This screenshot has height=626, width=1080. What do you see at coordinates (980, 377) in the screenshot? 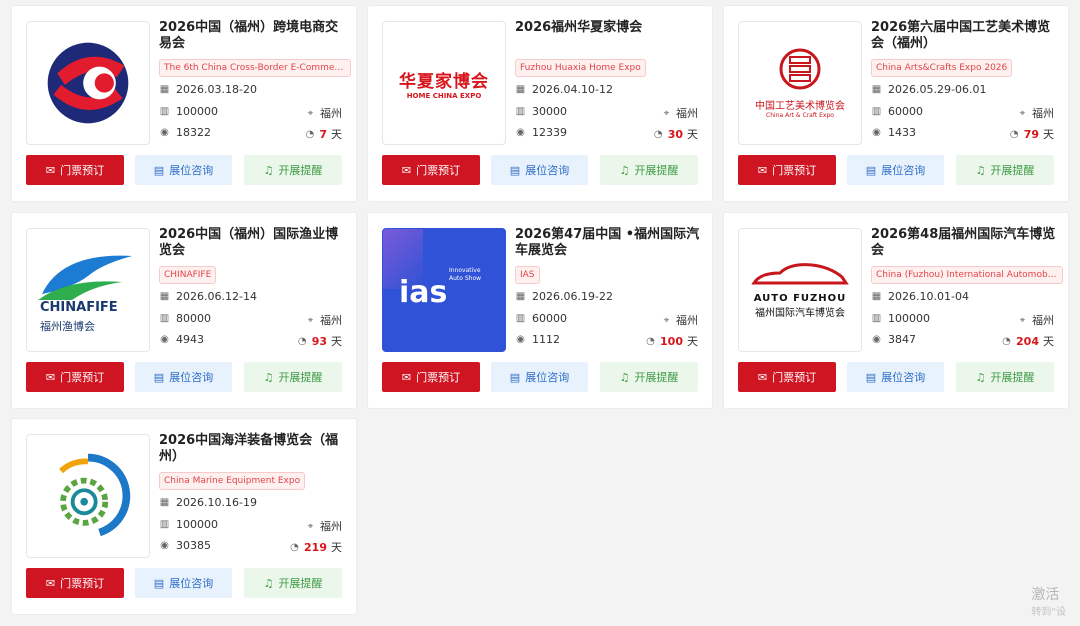
I see `bell-icon: ♫` at bounding box center [980, 377].